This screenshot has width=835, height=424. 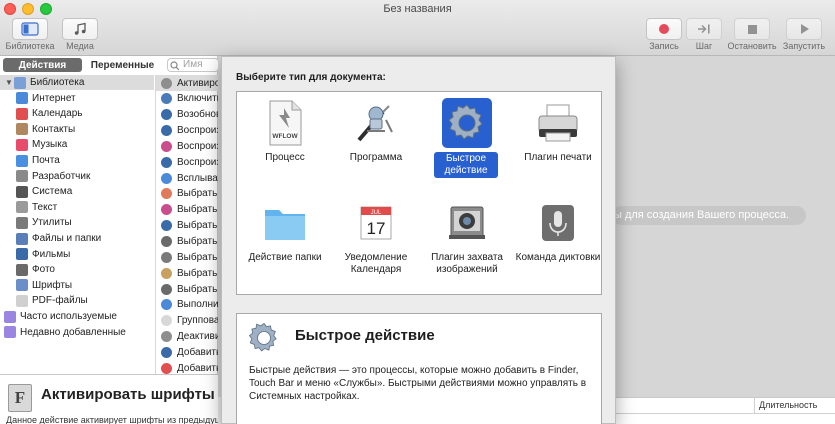 What do you see at coordinates (376, 263) in the screenshot?
I see `type-label: Уведомление Календаря` at bounding box center [376, 263].